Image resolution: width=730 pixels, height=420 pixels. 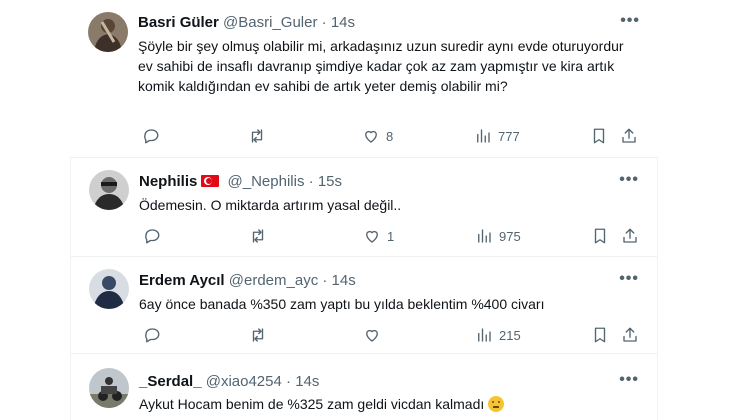 I want to click on turkey-flag-icon, so click(x=210, y=181).